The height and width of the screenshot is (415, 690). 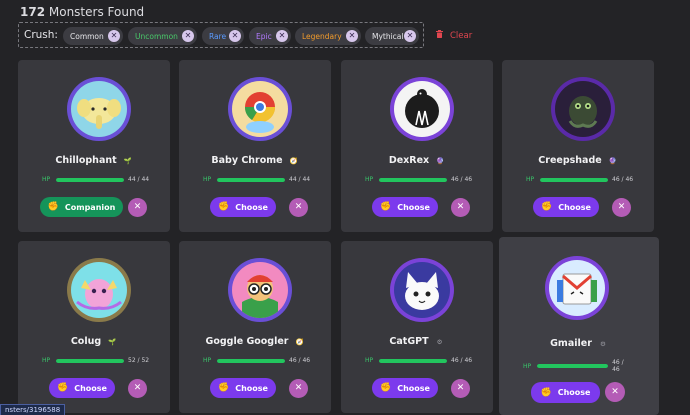 I want to click on filter-chip-uncommon: Uncommon ✕, so click(x=162, y=36).